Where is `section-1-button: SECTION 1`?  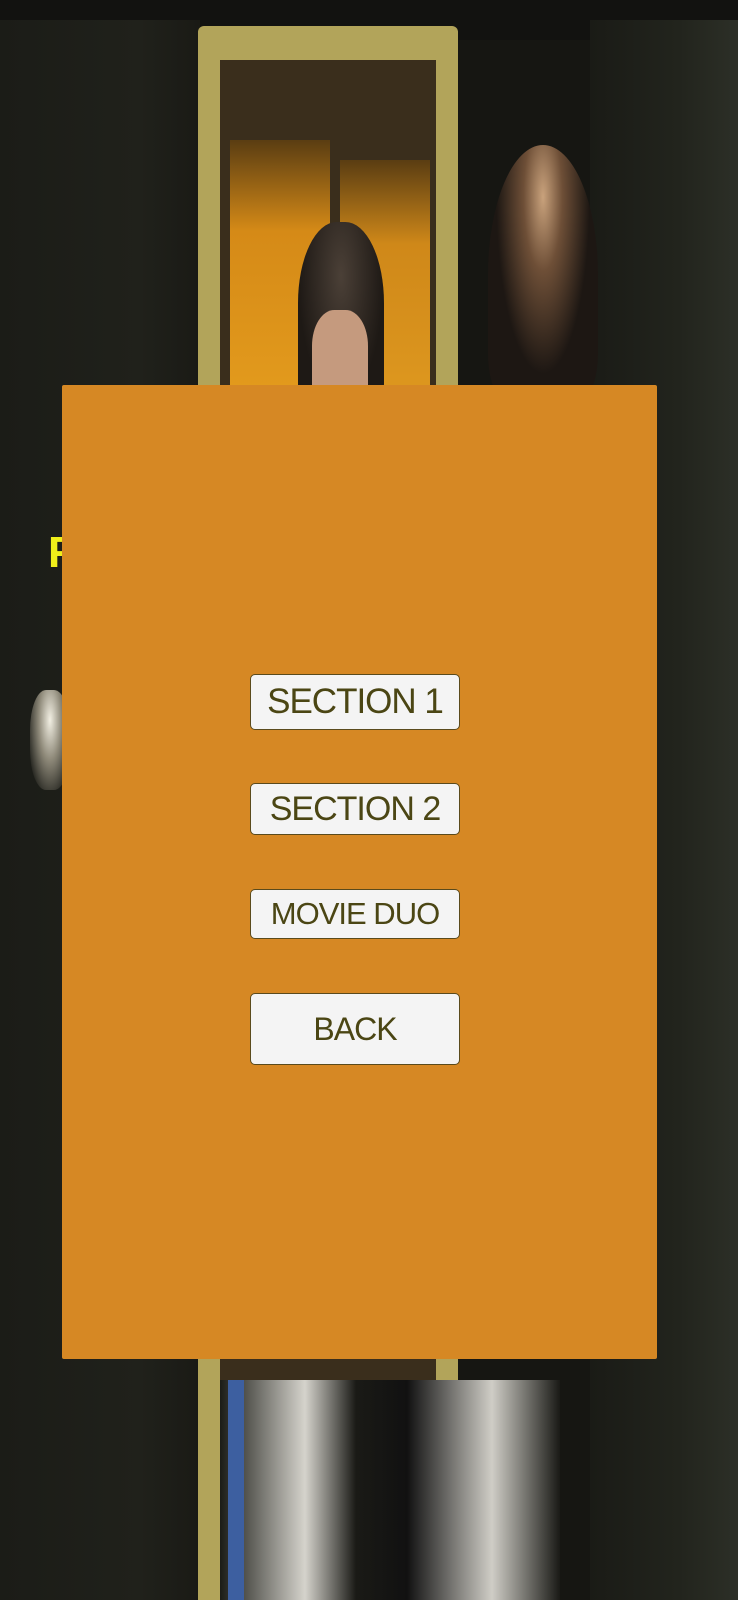
section-1-button: SECTION 1 is located at coordinates (355, 702).